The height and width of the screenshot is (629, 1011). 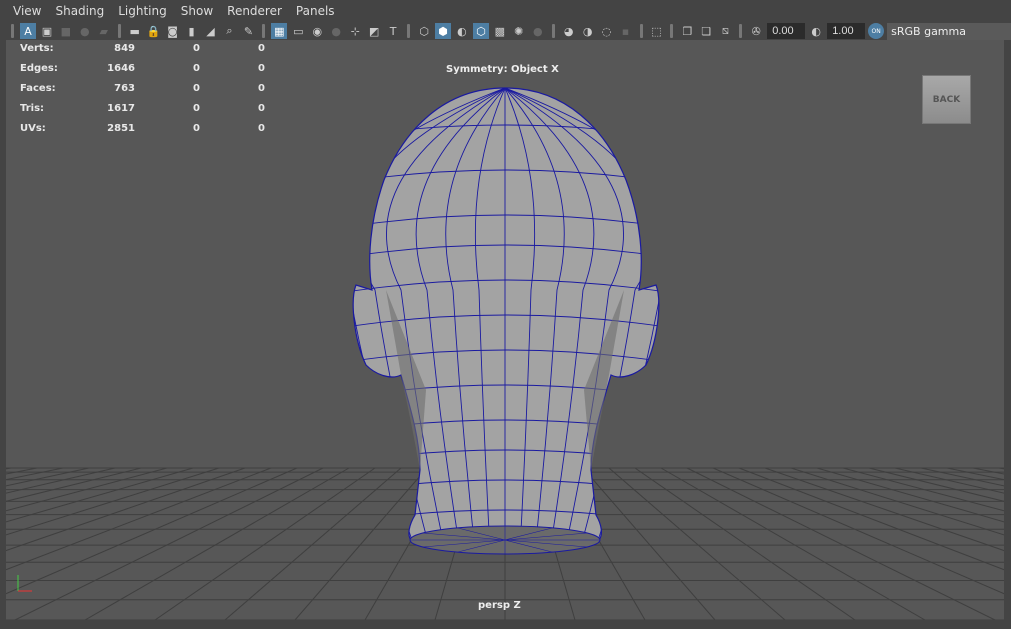 I want to click on stat-label: Faces:, so click(x=38, y=88).